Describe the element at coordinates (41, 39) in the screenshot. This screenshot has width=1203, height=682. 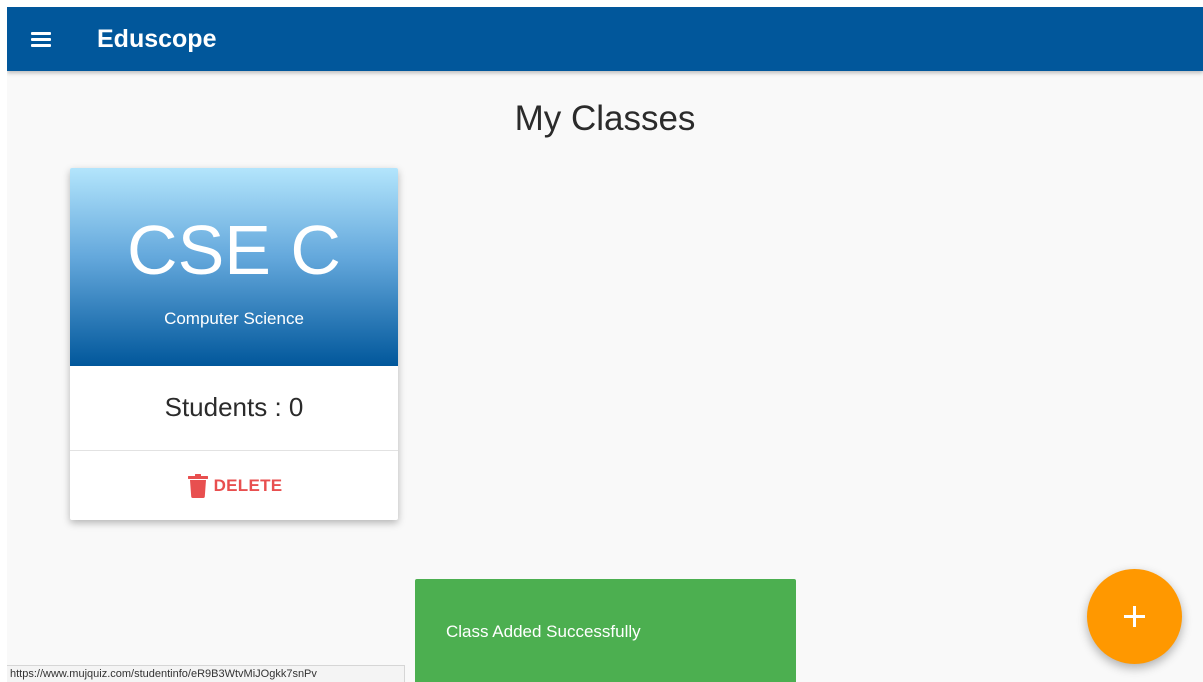
I see `hamburger-menu-icon` at that location.